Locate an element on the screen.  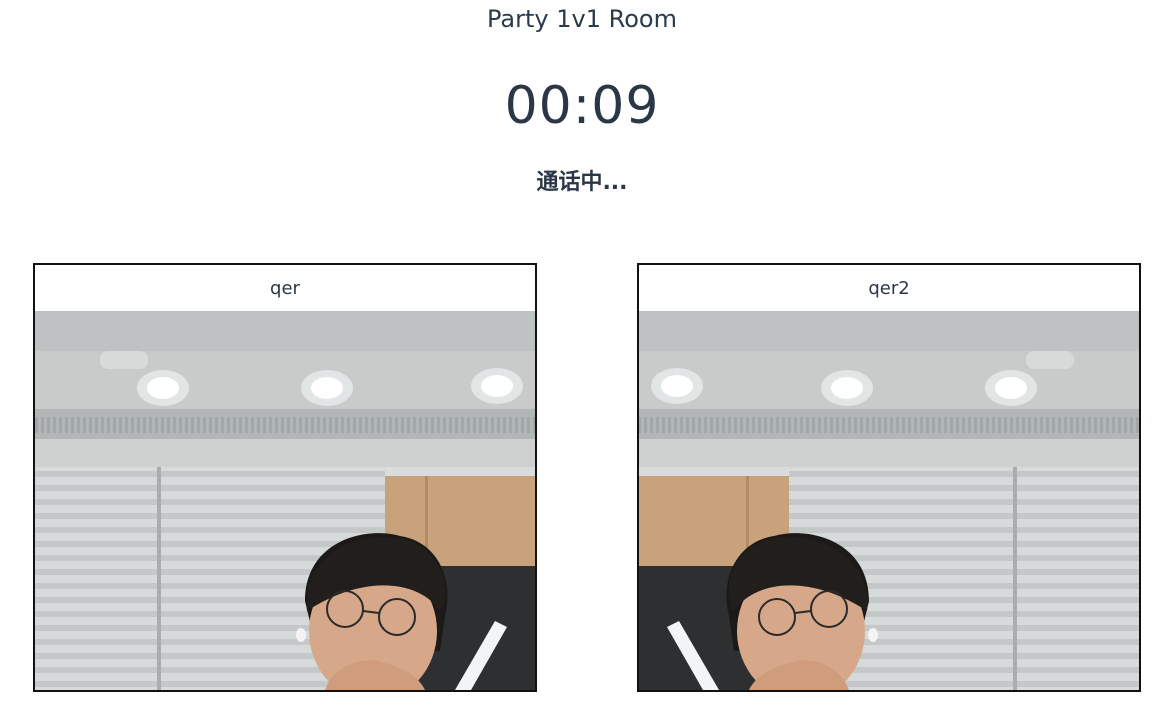
participant-name: qer is located at coordinates (285, 288).